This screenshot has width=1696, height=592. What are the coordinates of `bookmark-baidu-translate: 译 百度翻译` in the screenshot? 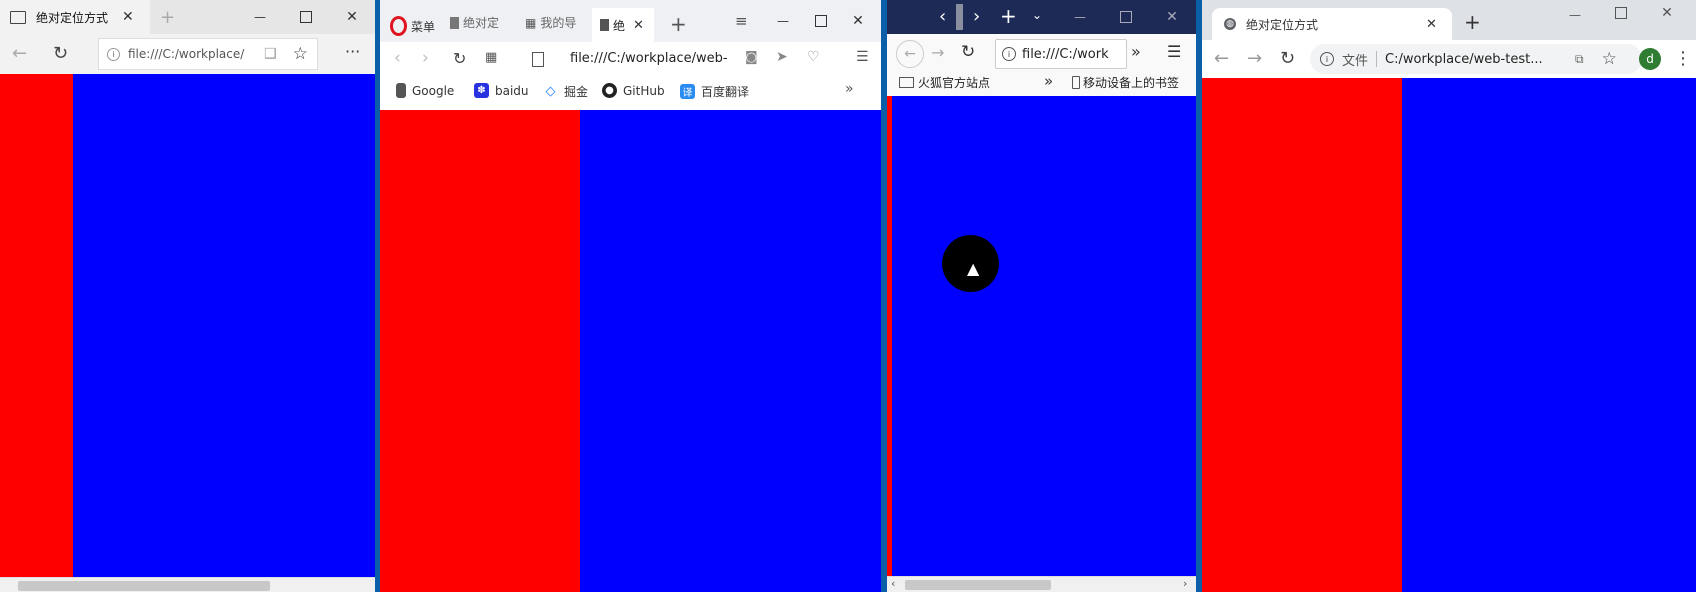 It's located at (714, 91).